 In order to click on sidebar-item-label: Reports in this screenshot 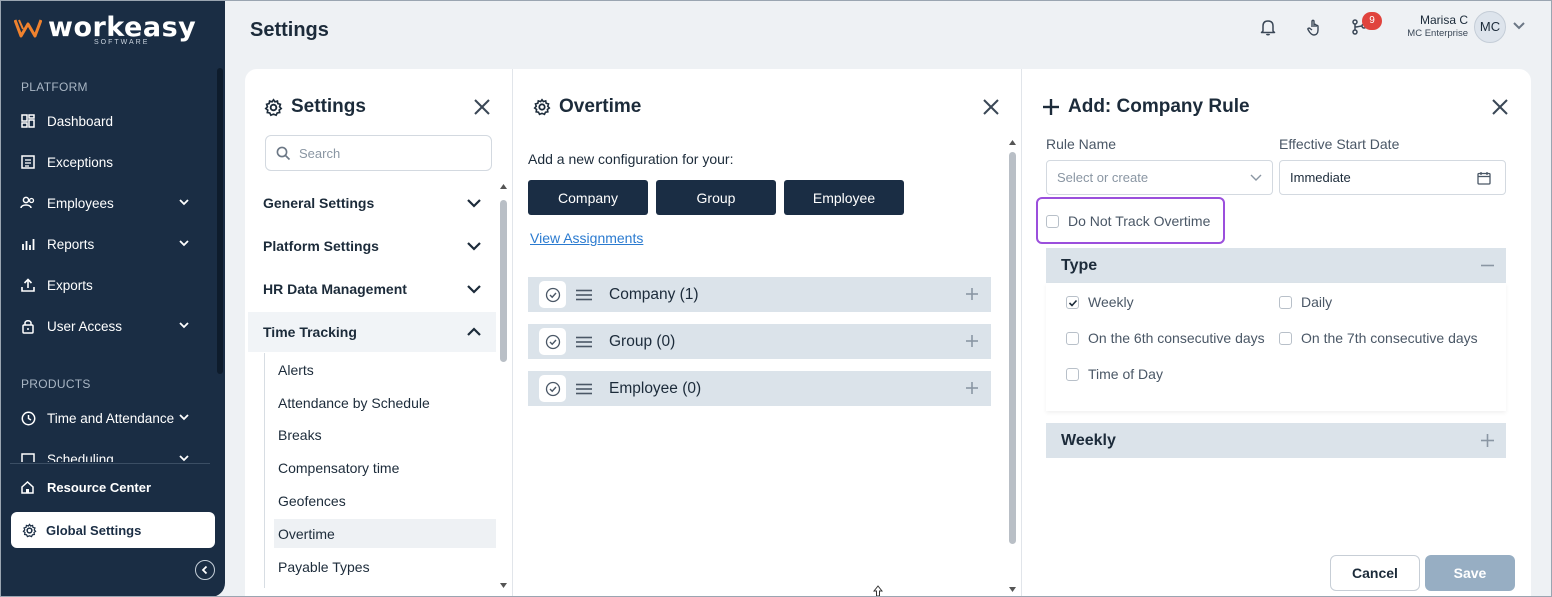, I will do `click(71, 244)`.